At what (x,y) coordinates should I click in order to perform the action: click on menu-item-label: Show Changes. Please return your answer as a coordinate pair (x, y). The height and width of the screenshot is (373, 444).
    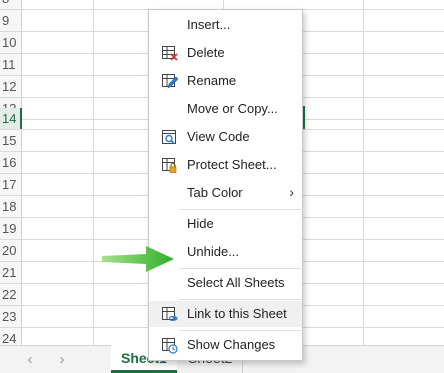
    Looking at the image, I should click on (231, 344).